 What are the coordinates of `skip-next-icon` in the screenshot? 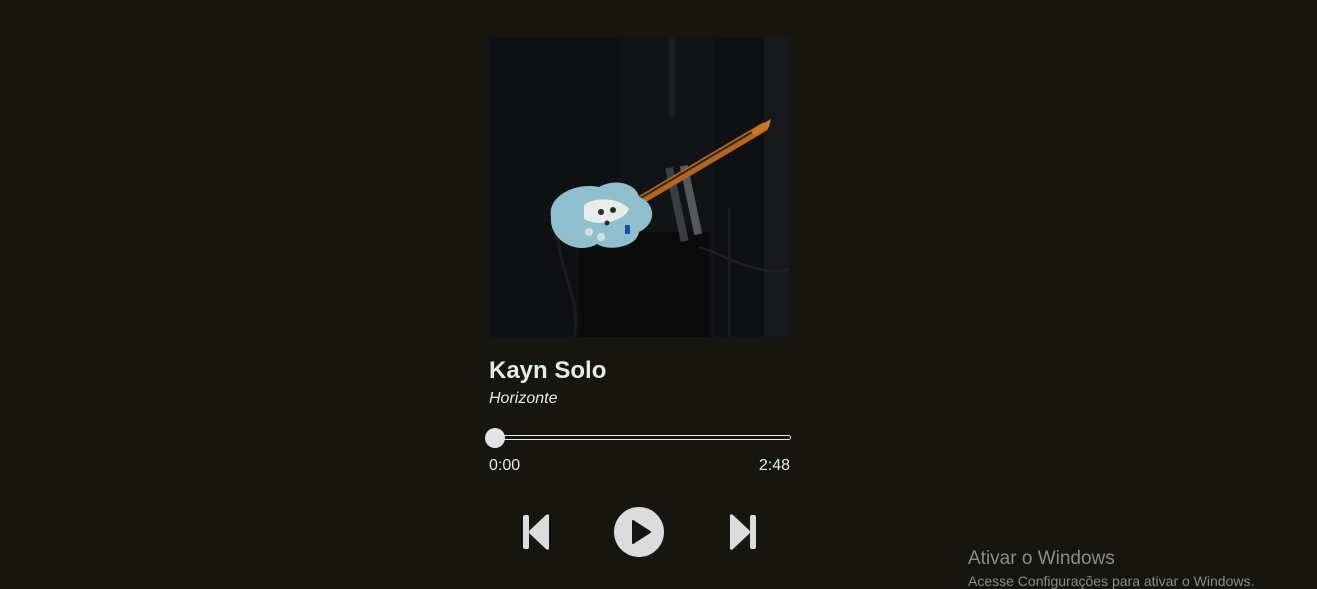 It's located at (743, 532).